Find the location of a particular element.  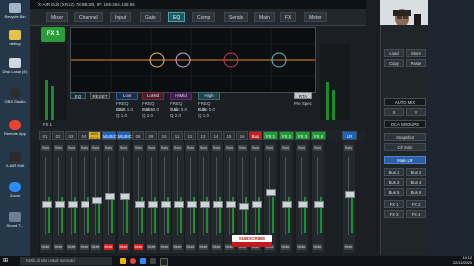

eq-himid-gain: 0.0 is located at coordinates (184, 109).